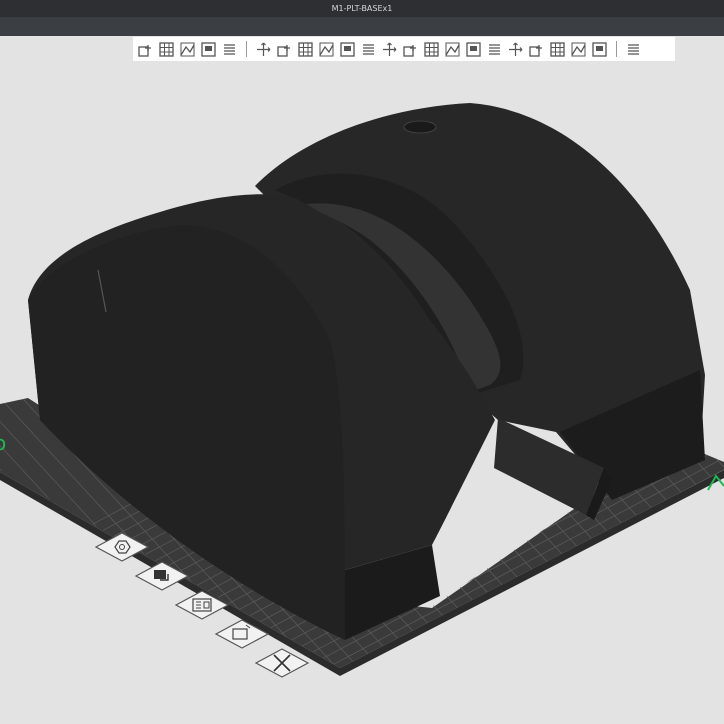 This screenshot has height=724, width=724. What do you see at coordinates (420, 127) in the screenshot?
I see `model-top-hole` at bounding box center [420, 127].